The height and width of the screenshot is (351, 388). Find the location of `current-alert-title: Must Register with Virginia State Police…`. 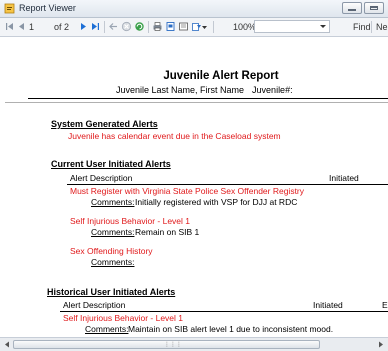

current-alert-title: Must Register with Virginia State Police… is located at coordinates (187, 191).